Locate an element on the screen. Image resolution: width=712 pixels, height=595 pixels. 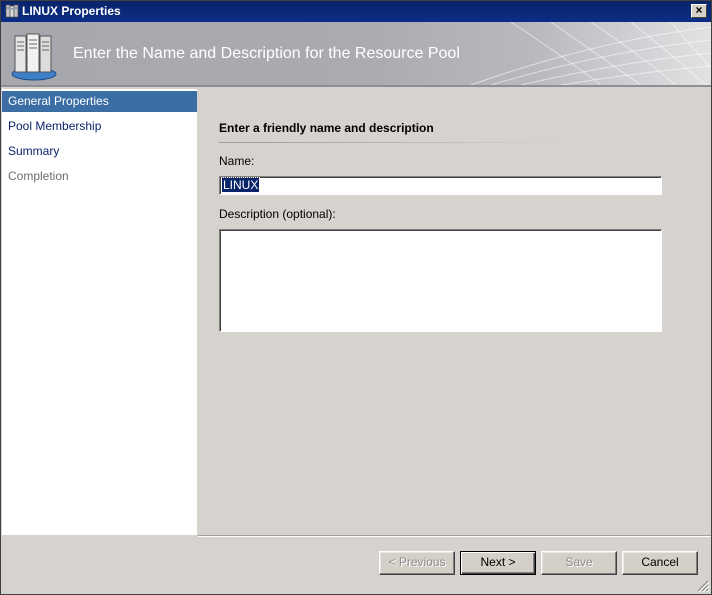
nav-item-general-properties: General Properties is located at coordinates (99, 101).